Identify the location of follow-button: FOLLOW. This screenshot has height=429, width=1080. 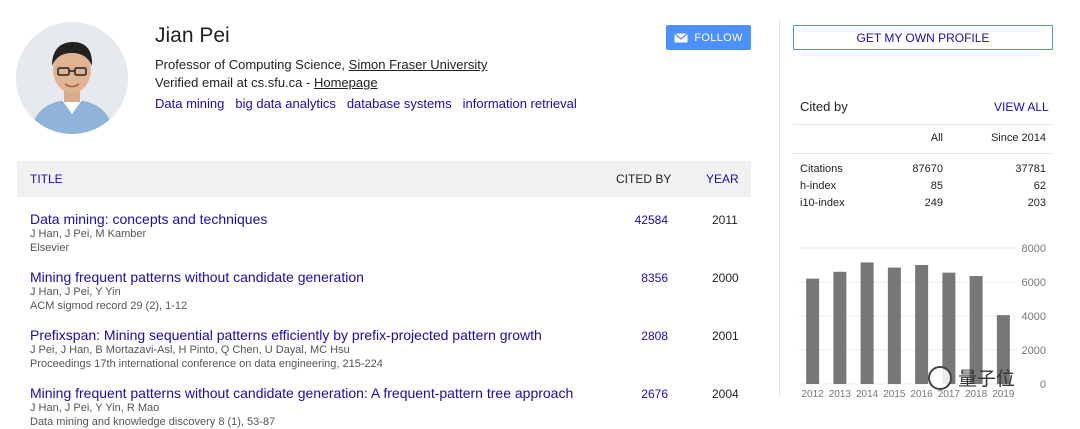
(708, 37).